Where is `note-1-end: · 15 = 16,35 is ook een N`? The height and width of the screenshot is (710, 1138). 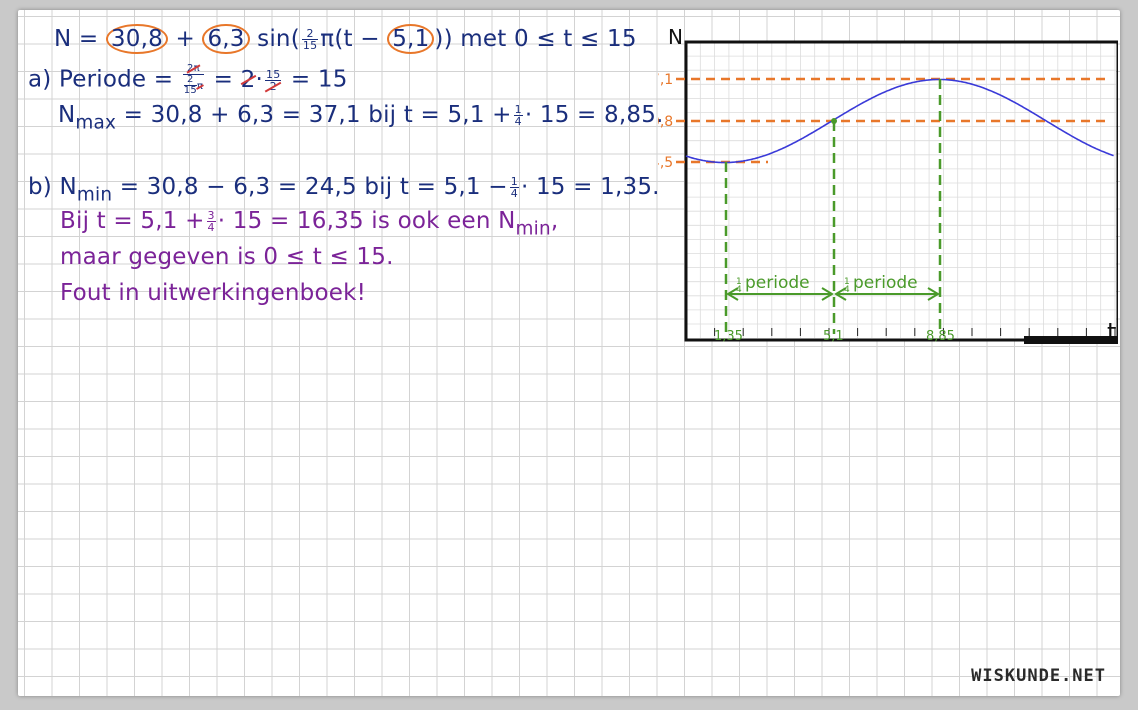 note-1-end: · 15 = 16,35 is ook een N is located at coordinates (366, 221).